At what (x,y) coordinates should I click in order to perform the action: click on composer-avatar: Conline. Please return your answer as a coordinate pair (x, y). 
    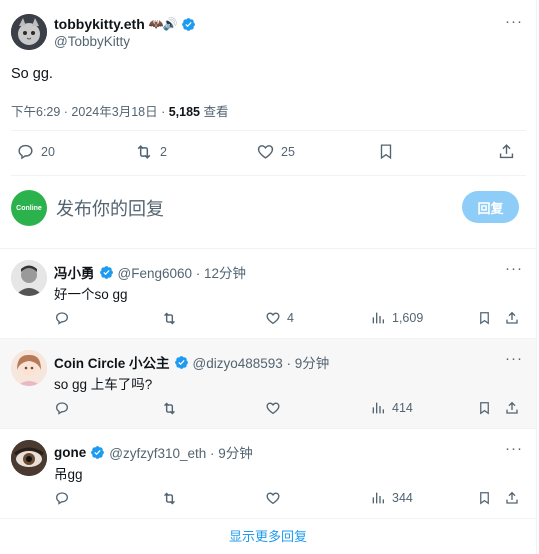
    Looking at the image, I should click on (29, 208).